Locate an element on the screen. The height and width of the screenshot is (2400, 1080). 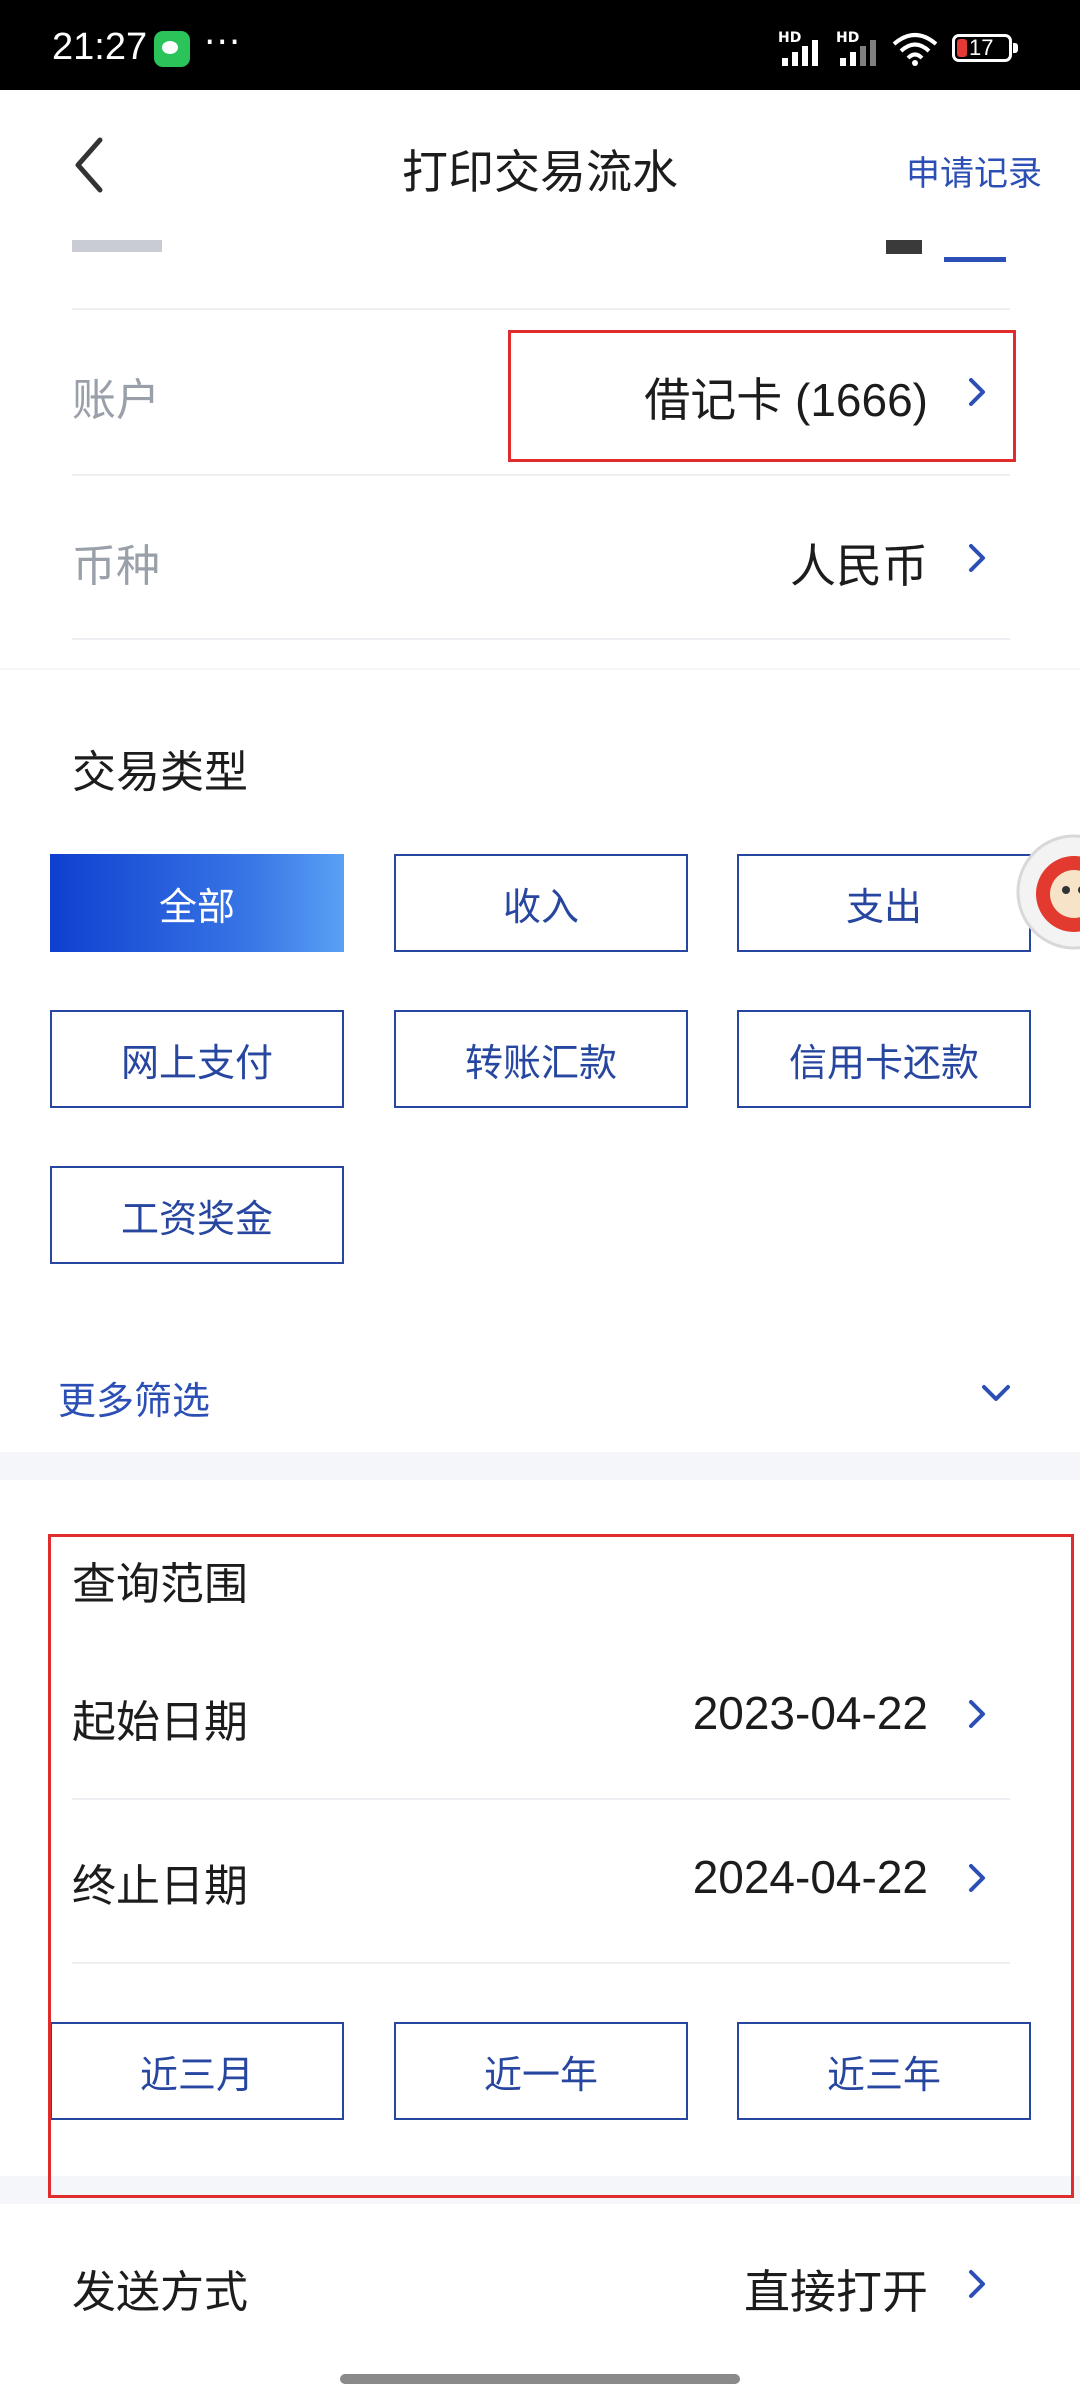
chevron-down-icon is located at coordinates (996, 1393).